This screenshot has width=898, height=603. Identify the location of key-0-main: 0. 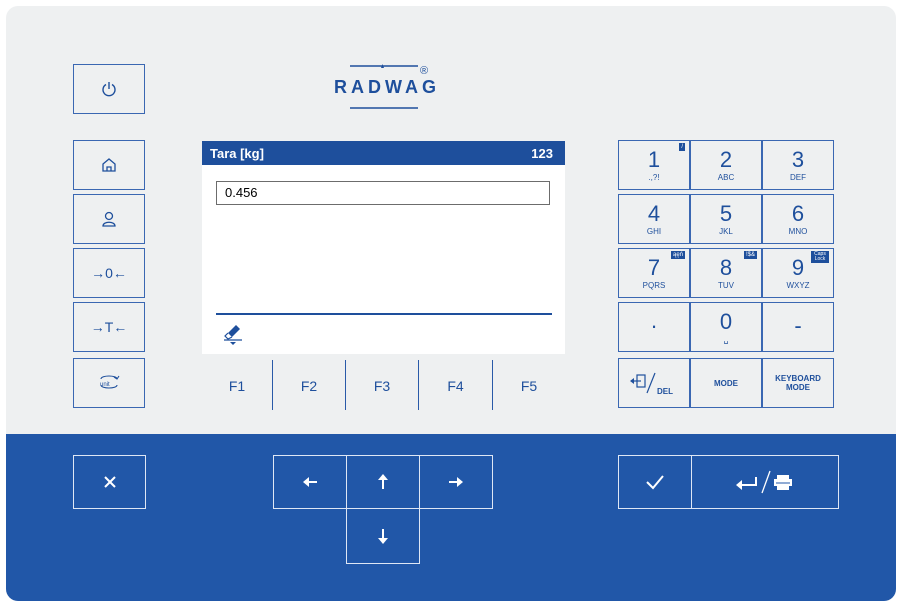
(726, 321).